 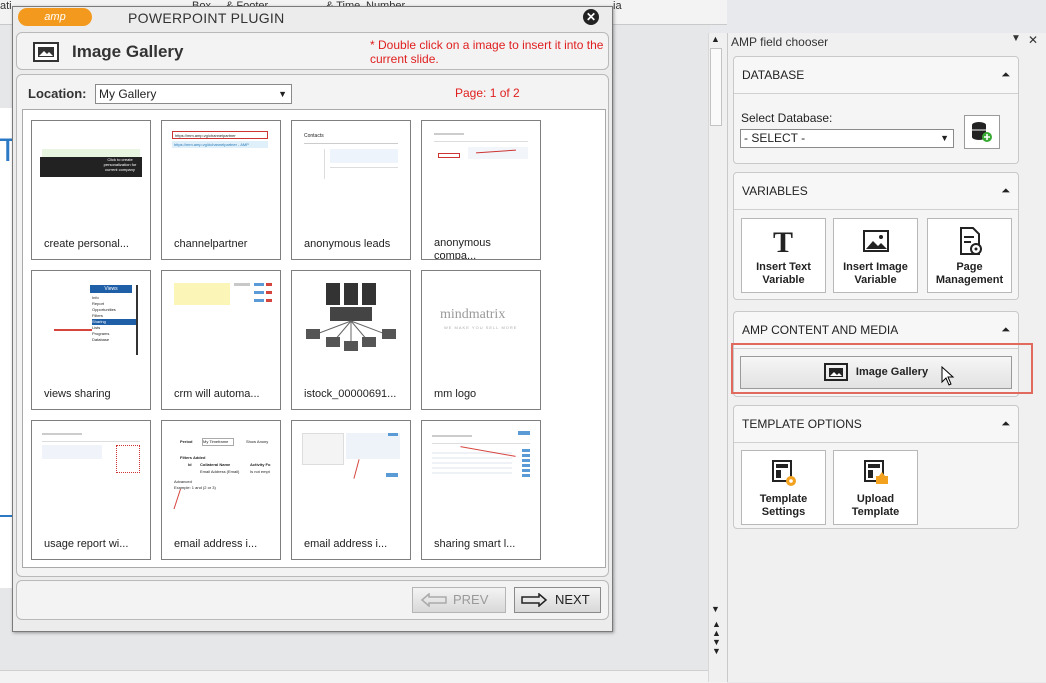 What do you see at coordinates (347, 244) in the screenshot?
I see `thumbnail-caption: anonymous leads` at bounding box center [347, 244].